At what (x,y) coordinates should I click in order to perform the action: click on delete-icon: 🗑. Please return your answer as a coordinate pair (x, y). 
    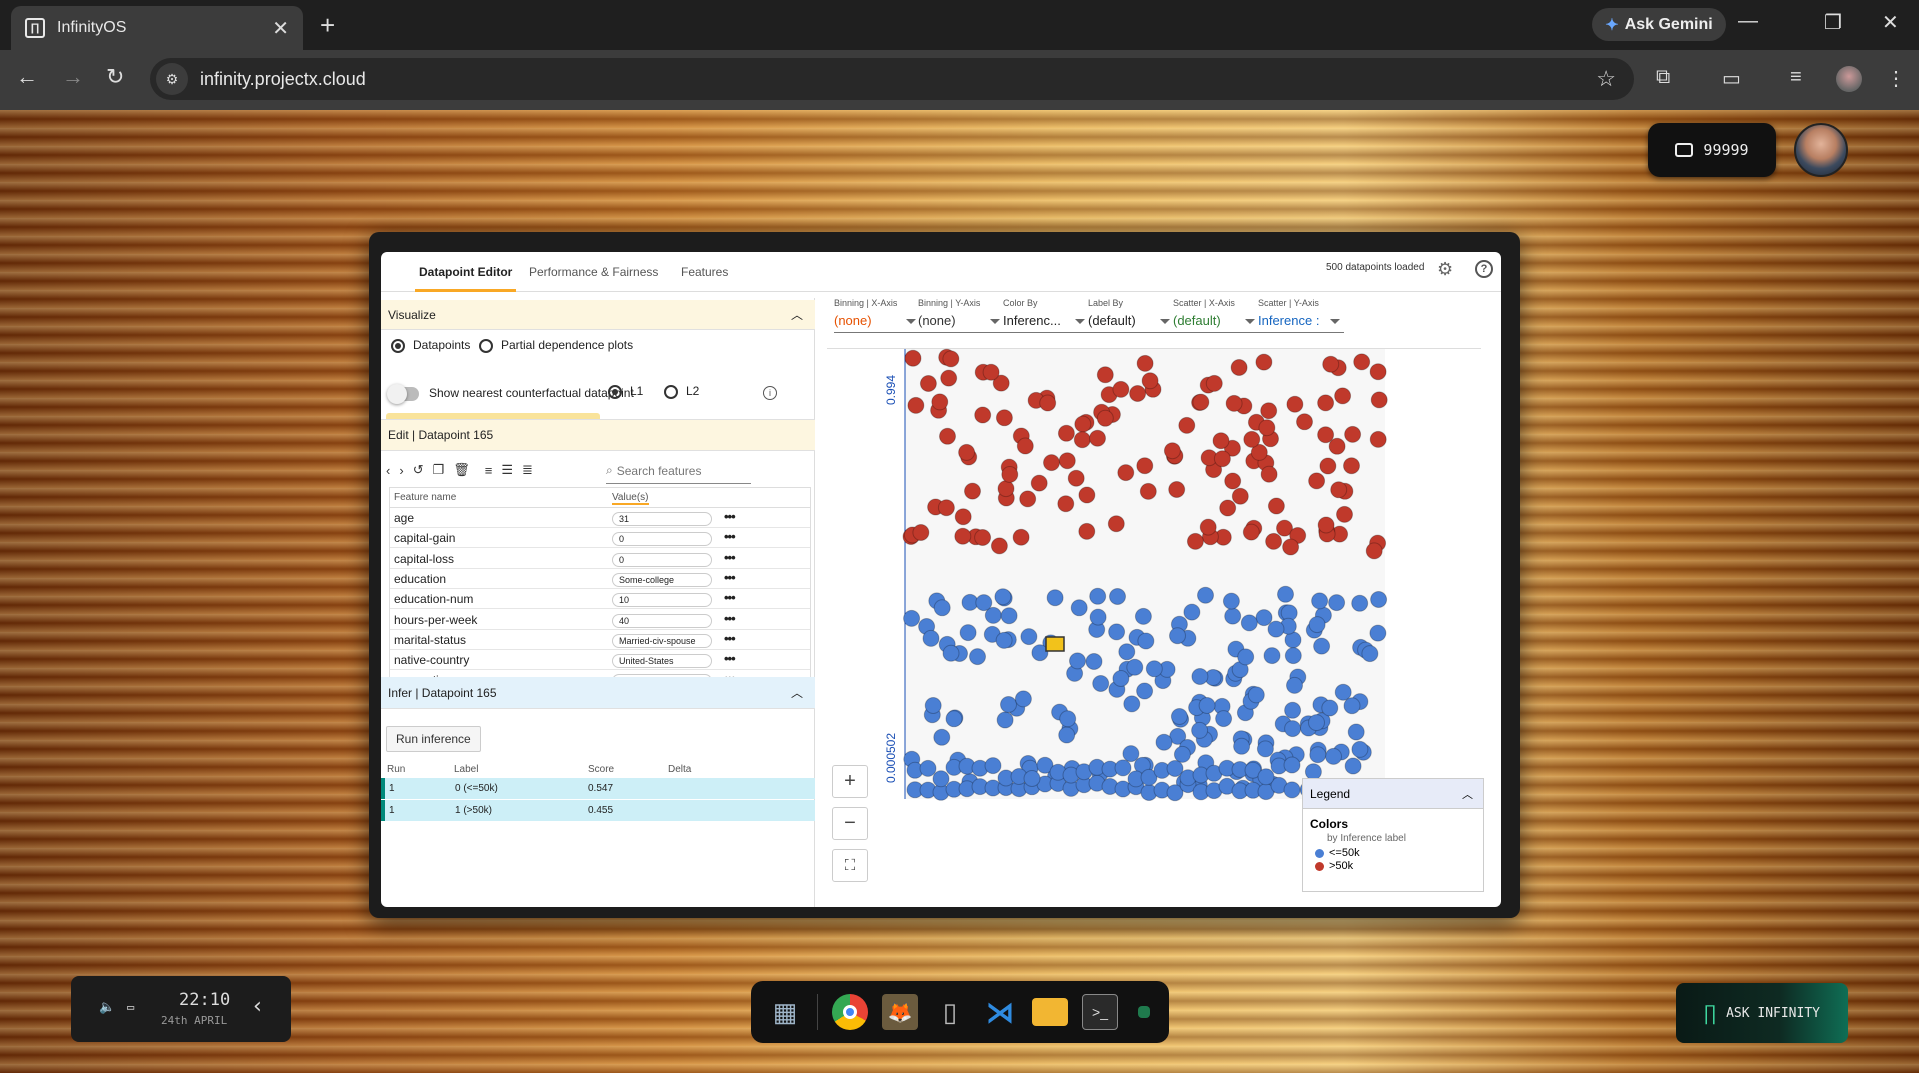
    Looking at the image, I should click on (461, 470).